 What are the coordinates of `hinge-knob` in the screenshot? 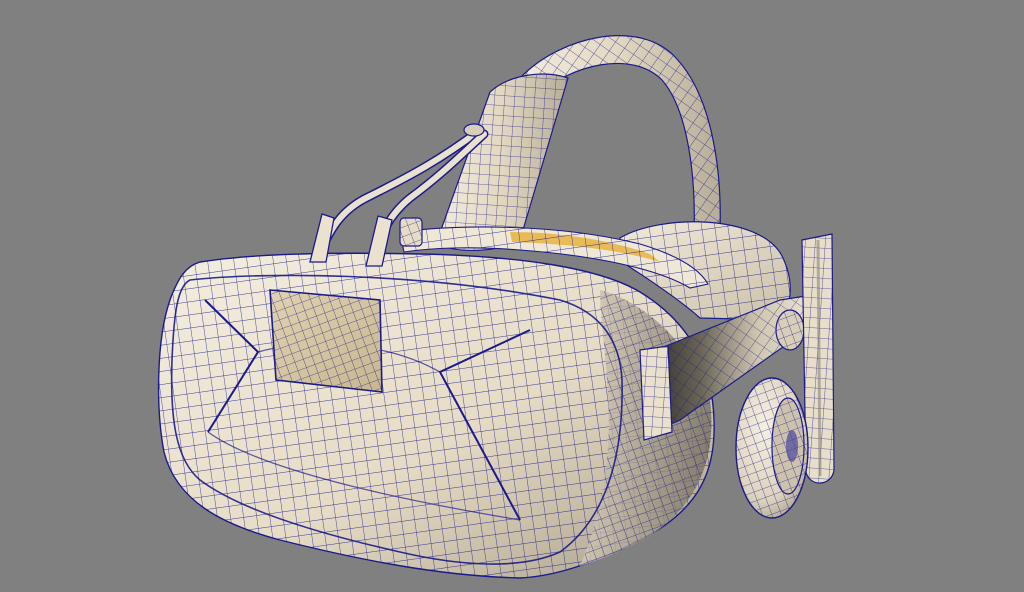 It's located at (790, 330).